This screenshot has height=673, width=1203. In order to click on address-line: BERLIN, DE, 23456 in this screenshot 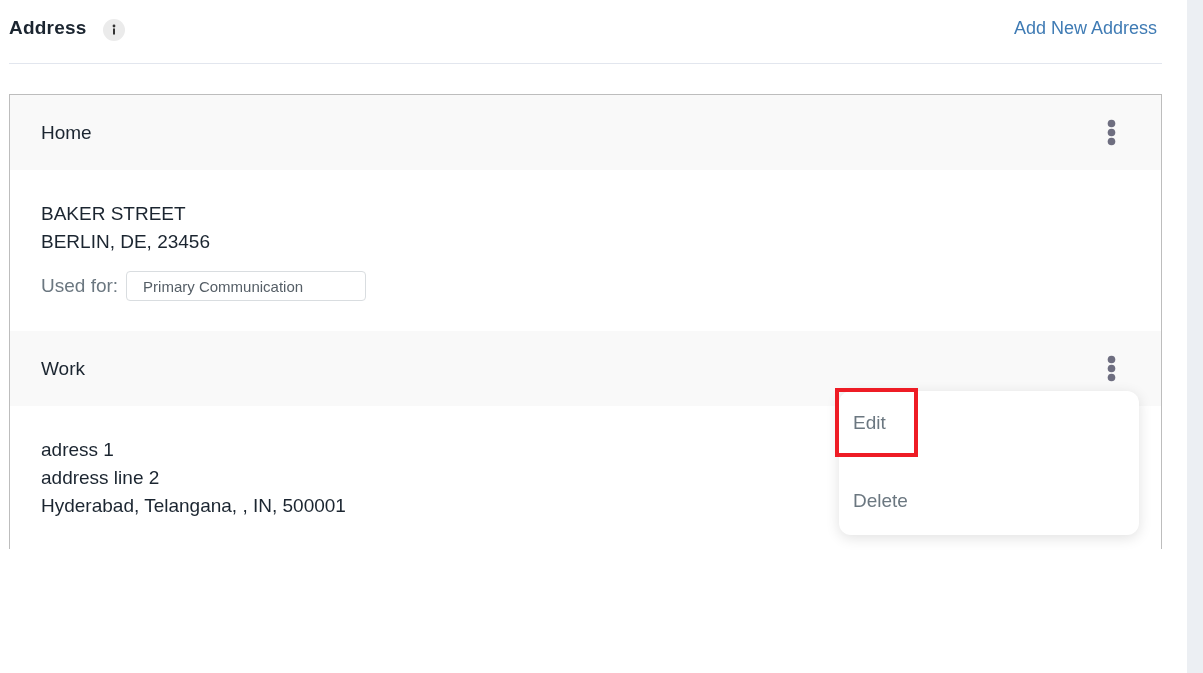, I will do `click(125, 242)`.